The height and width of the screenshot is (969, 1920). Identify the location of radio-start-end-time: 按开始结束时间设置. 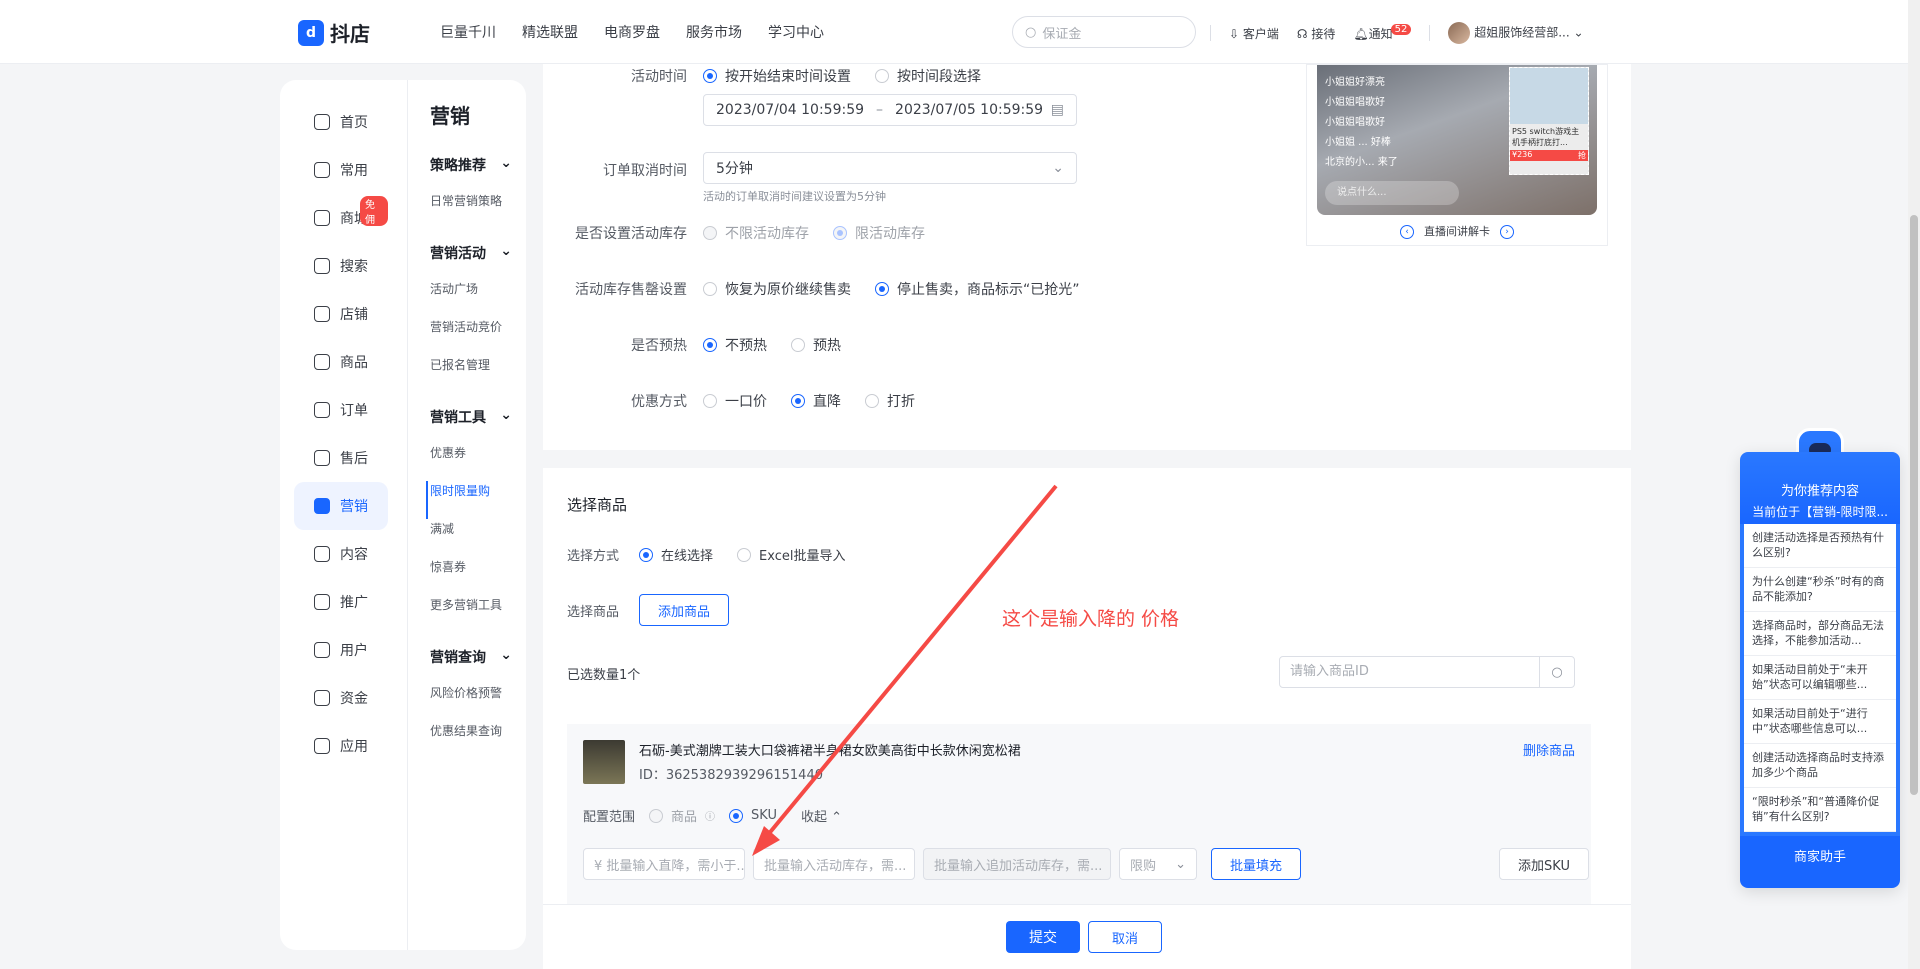
(777, 76).